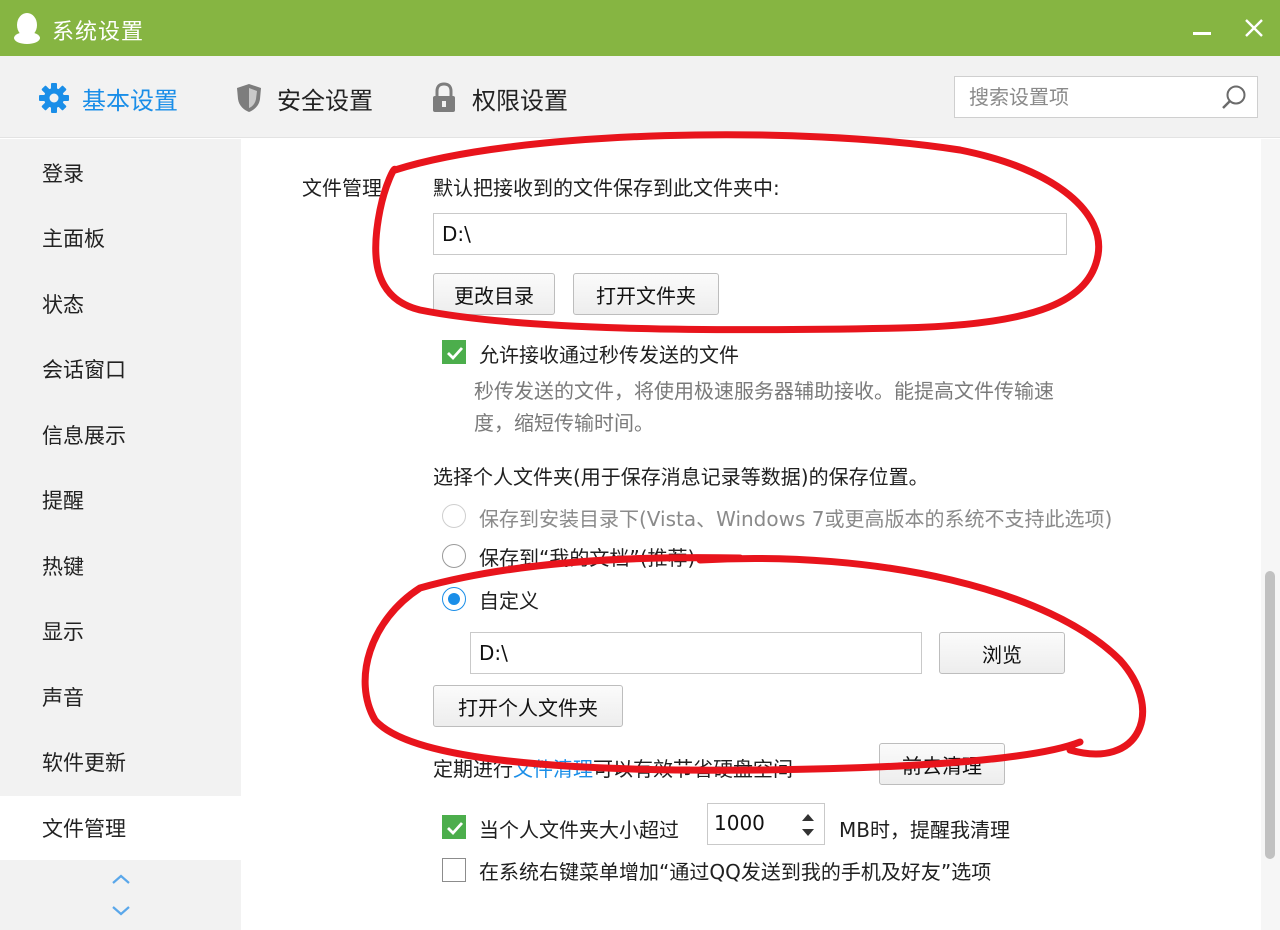 The height and width of the screenshot is (930, 1280). What do you see at coordinates (640, 97) in the screenshot?
I see `settings-tab-bar: 基本设置 安全设置 权限设置` at bounding box center [640, 97].